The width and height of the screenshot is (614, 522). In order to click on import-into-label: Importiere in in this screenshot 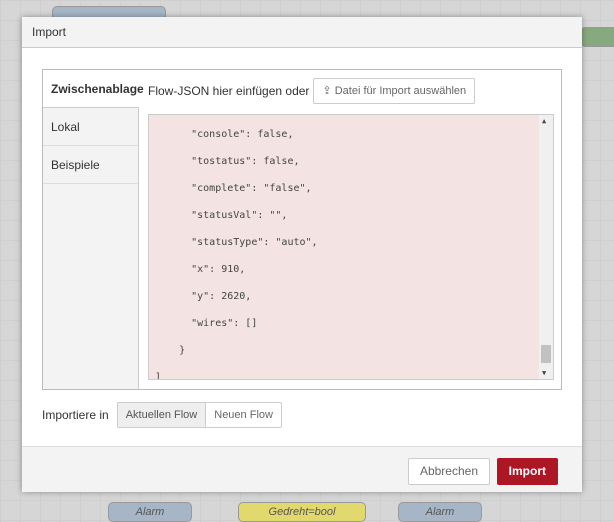, I will do `click(75, 415)`.